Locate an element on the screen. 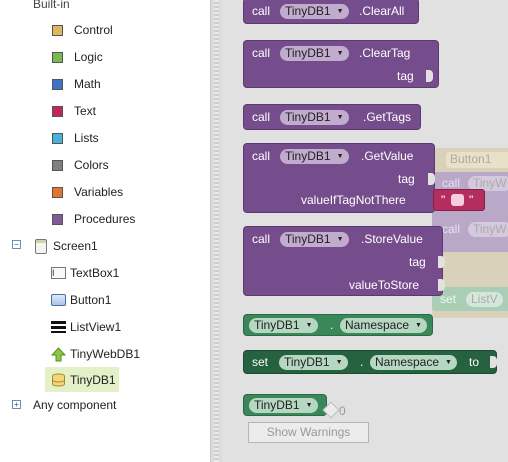 Image resolution: width=508 pixels, height=462 pixels. builtin-item-text: Text is located at coordinates (74, 111).